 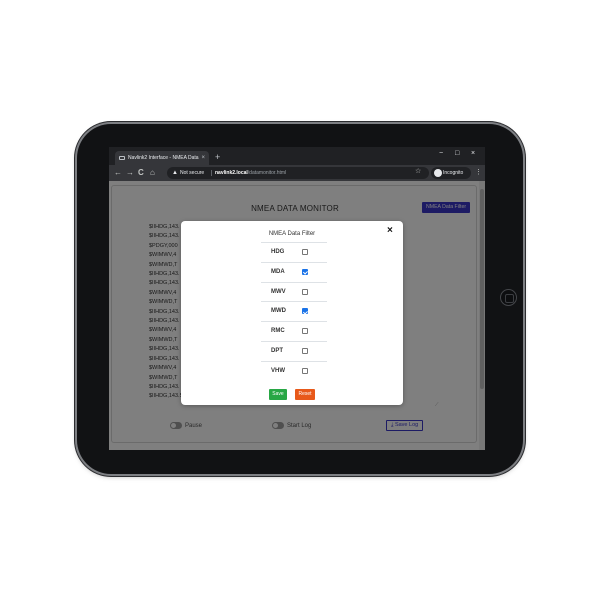 What do you see at coordinates (278, 311) in the screenshot?
I see `filter-label: MWD` at bounding box center [278, 311].